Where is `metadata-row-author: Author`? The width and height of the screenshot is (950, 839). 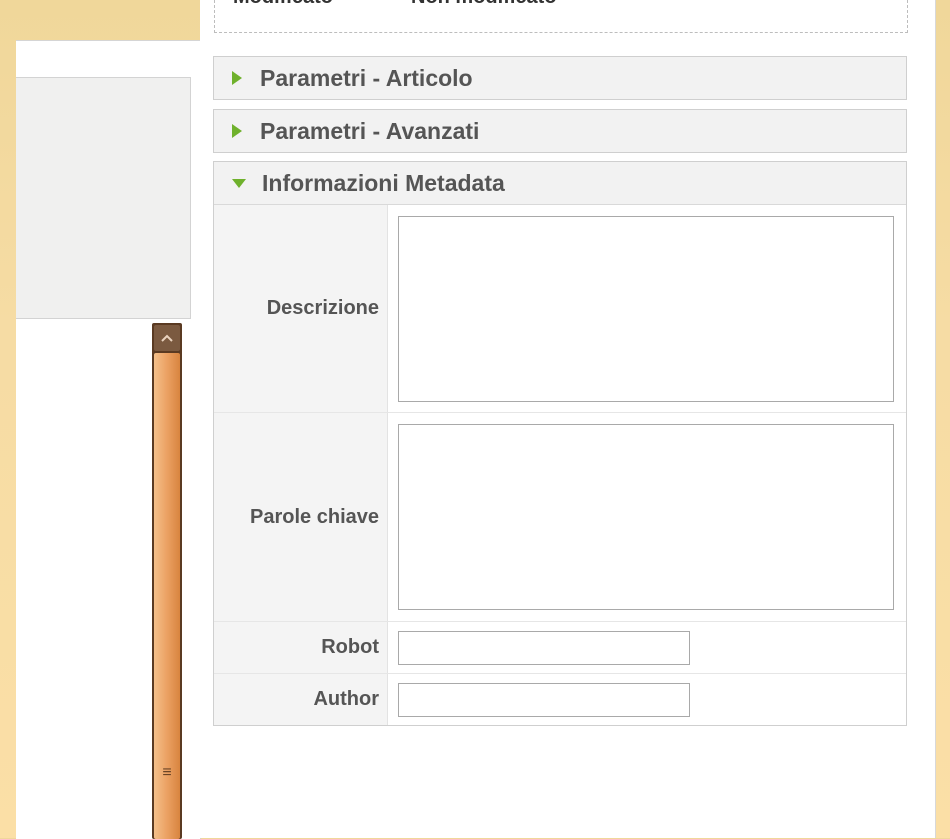 metadata-row-author: Author is located at coordinates (560, 699).